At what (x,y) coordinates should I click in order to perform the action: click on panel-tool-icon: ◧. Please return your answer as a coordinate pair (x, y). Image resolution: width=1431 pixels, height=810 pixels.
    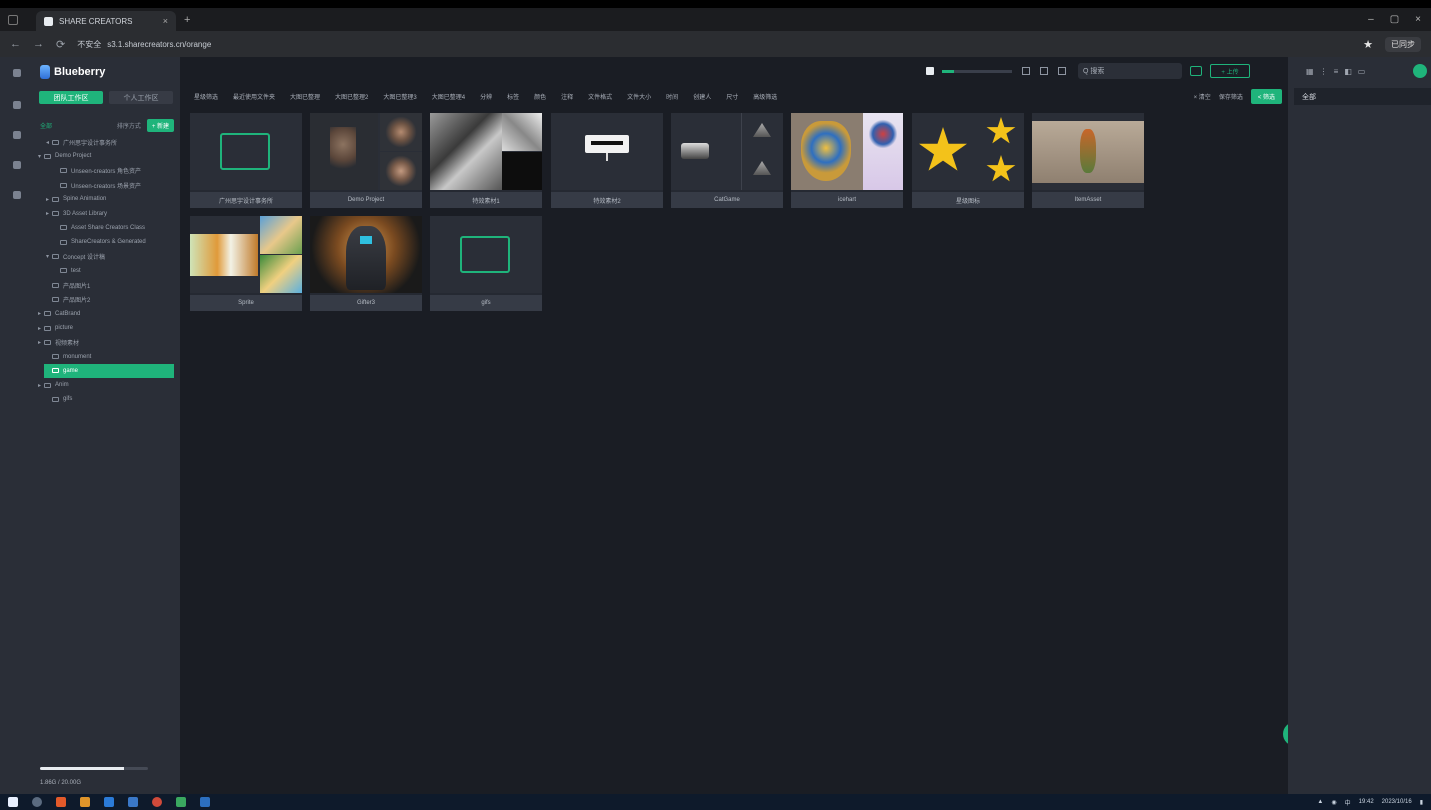
    Looking at the image, I should click on (1348, 71).